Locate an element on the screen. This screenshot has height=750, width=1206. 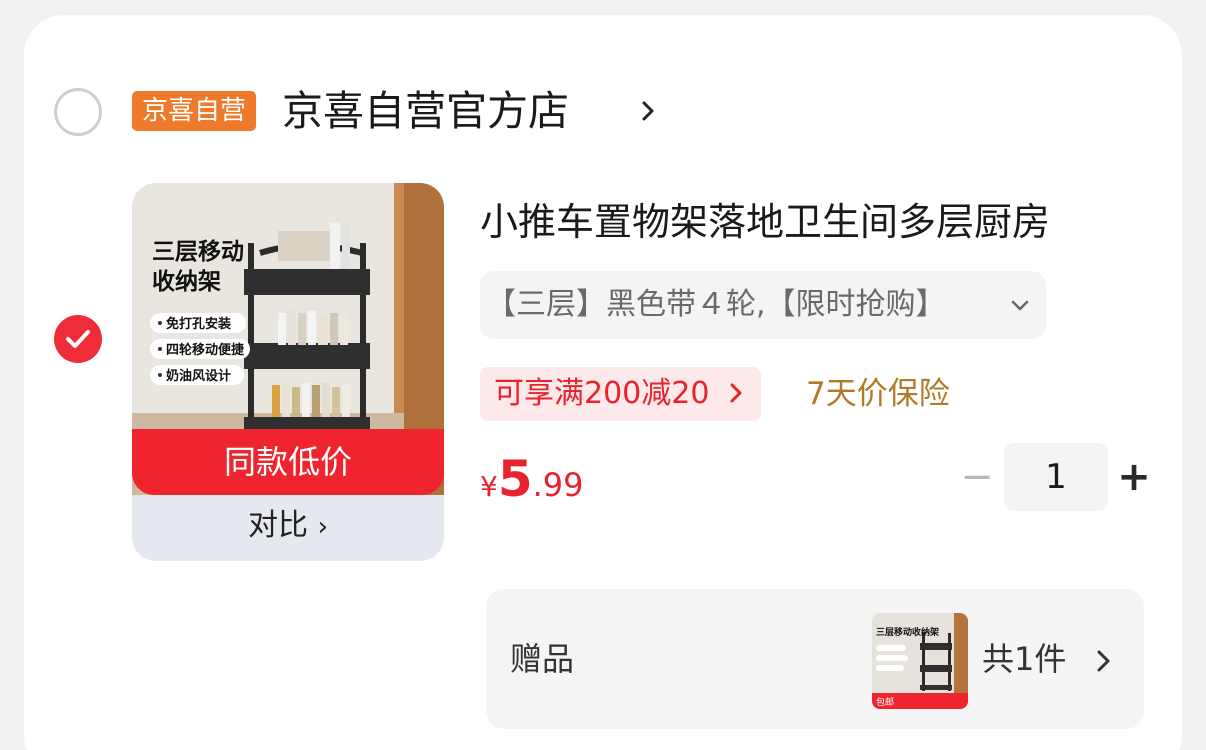
shop-name-link: 京喜自营官方店 is located at coordinates (425, 111).